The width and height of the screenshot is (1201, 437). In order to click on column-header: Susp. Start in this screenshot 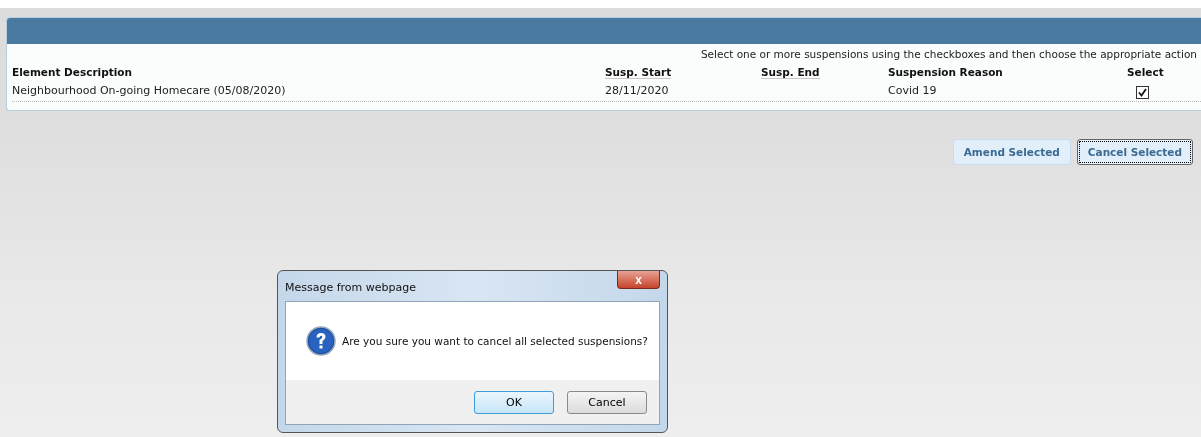, I will do `click(638, 70)`.